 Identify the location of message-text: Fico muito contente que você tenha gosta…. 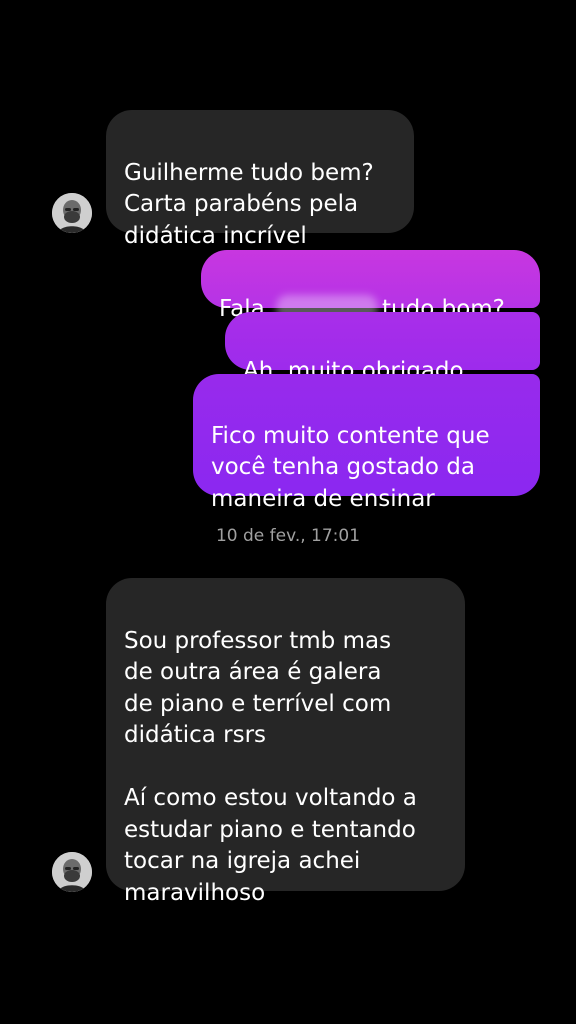
(350, 467).